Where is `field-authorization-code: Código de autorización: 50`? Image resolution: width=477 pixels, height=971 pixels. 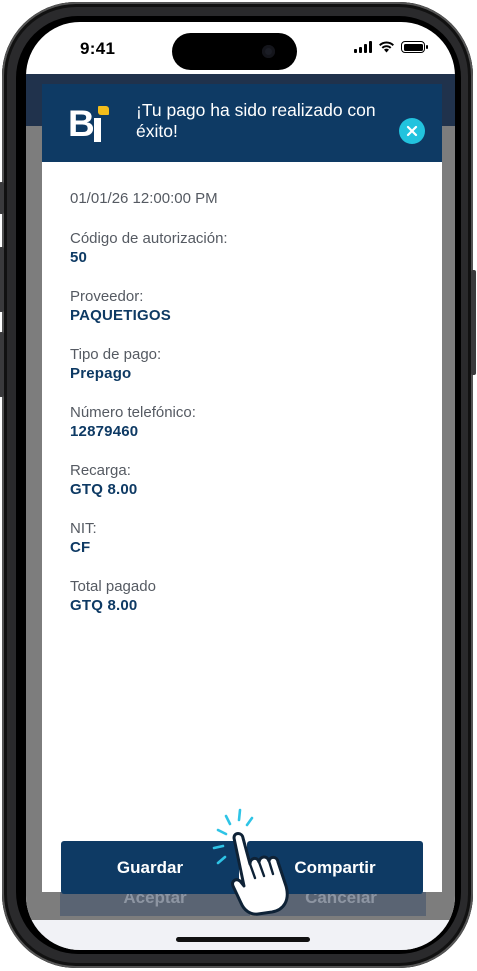 field-authorization-code: Código de autorización: 50 is located at coordinates (245, 248).